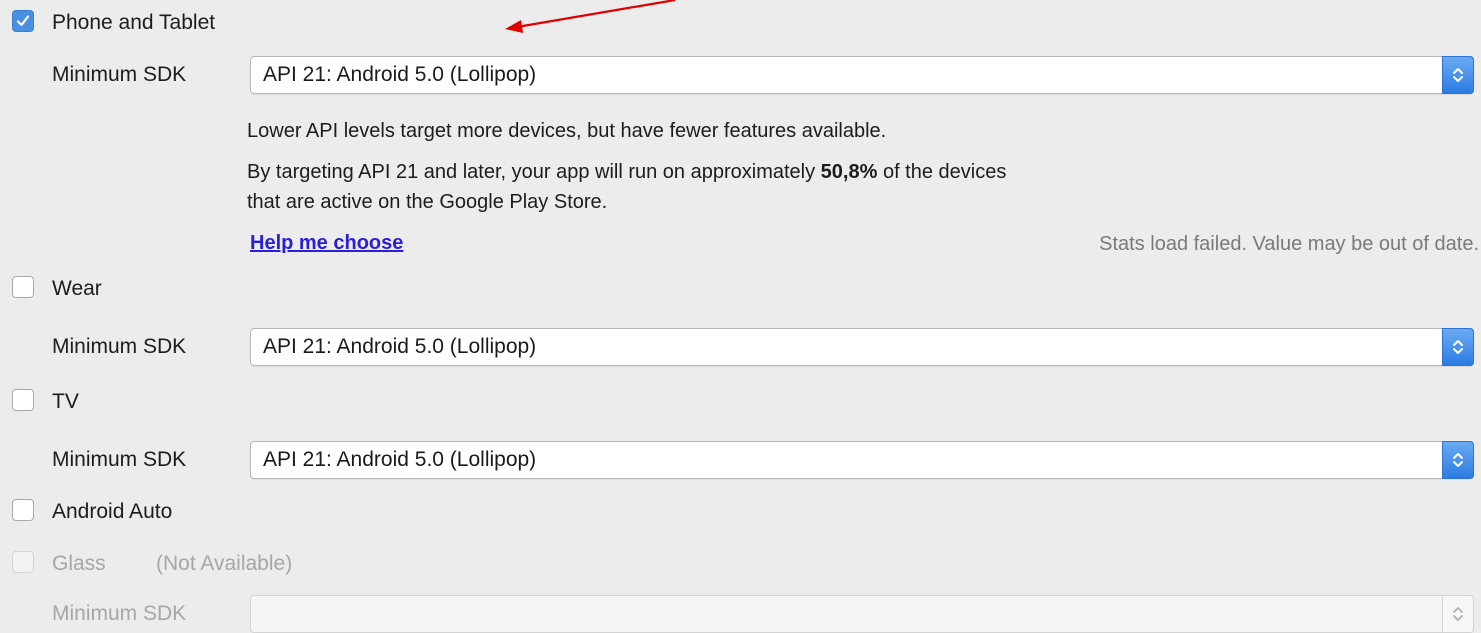 The image size is (1481, 633). Describe the element at coordinates (23, 400) in the screenshot. I see `tv-checkbox` at that location.